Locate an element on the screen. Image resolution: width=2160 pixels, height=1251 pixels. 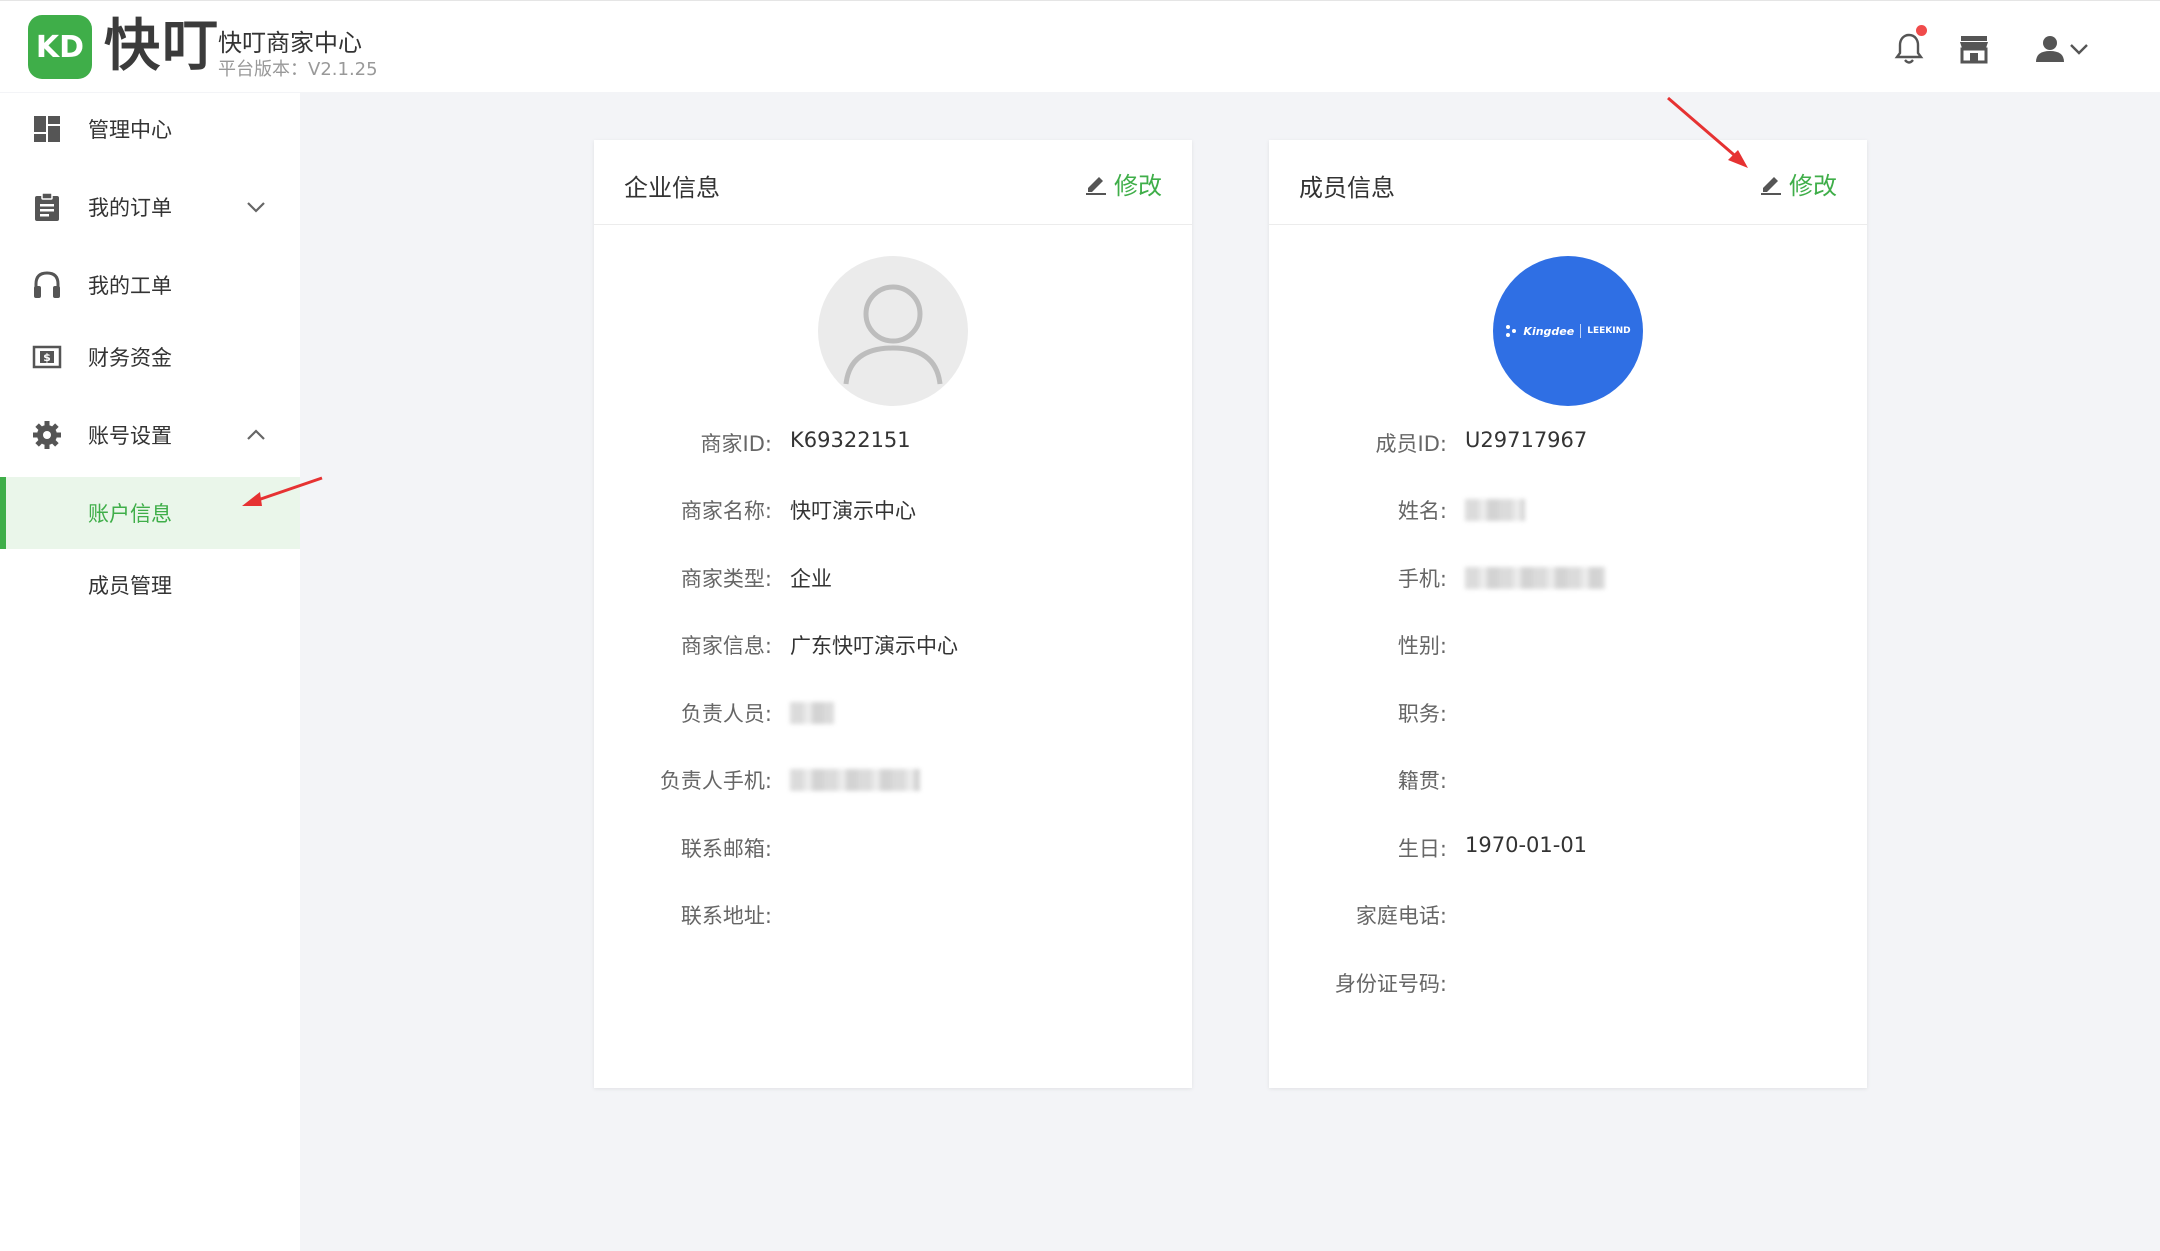
notification-dot is located at coordinates (1921, 30).